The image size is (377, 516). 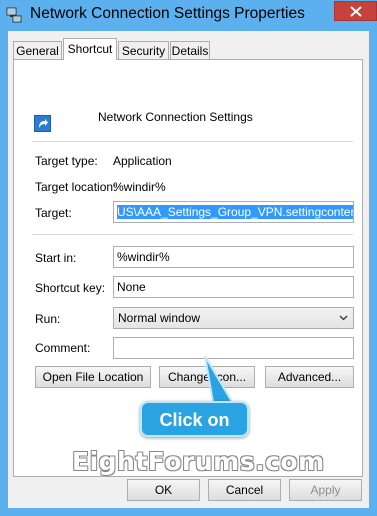 I want to click on chevron-down-icon, so click(x=343, y=318).